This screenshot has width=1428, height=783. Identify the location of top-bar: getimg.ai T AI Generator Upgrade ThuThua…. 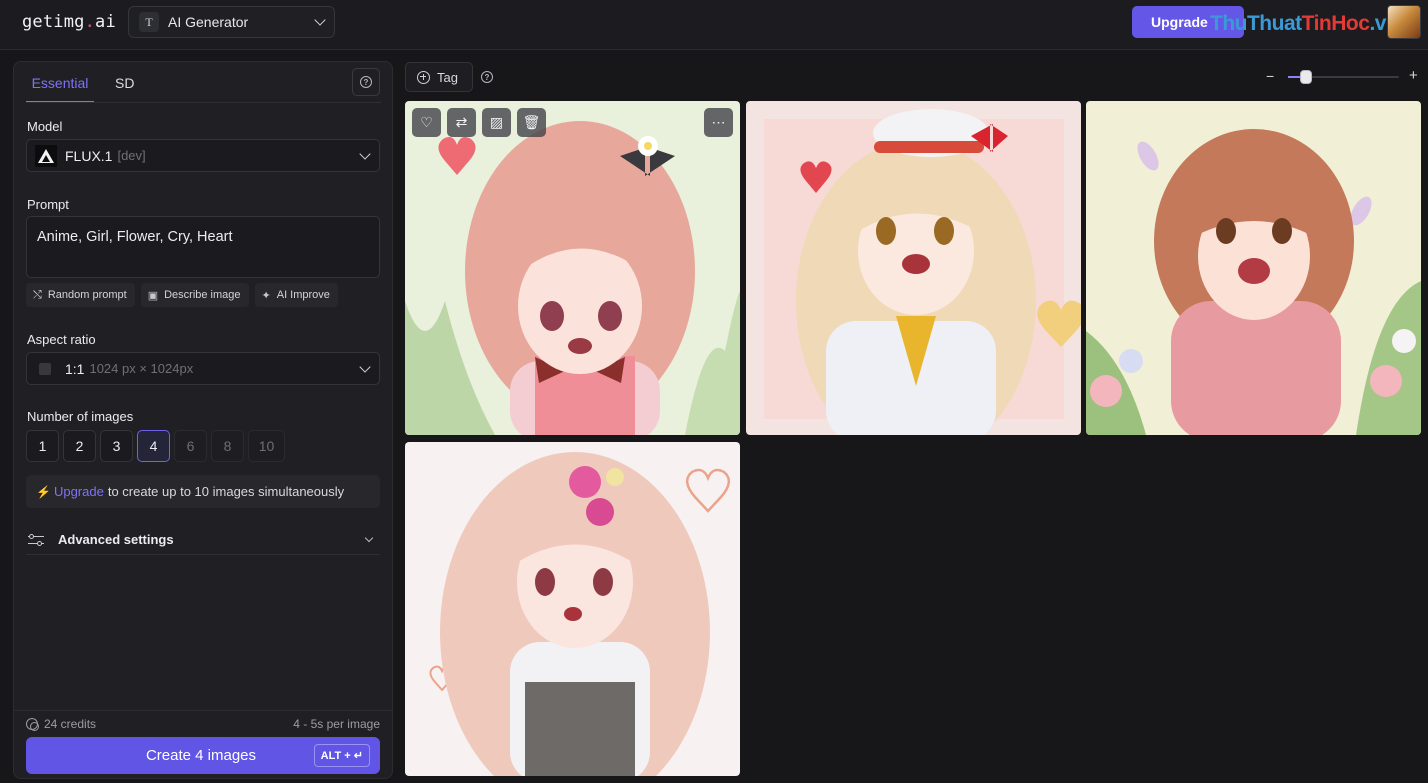
(714, 25).